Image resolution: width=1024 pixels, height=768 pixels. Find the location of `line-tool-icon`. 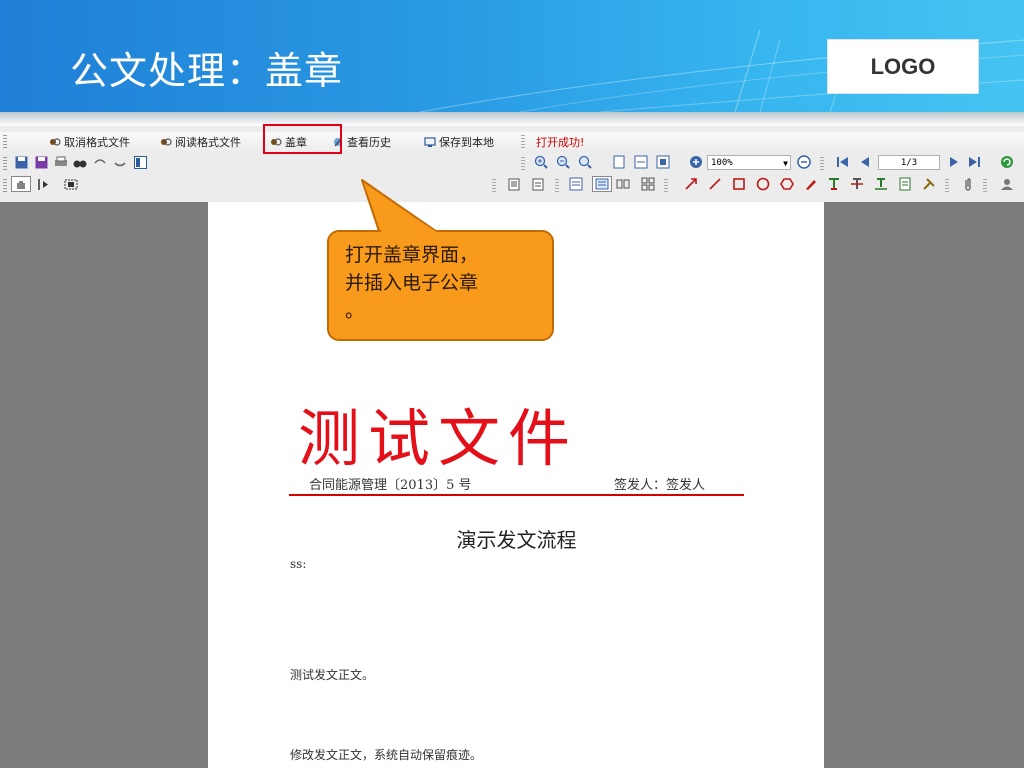

line-tool-icon is located at coordinates (715, 184).